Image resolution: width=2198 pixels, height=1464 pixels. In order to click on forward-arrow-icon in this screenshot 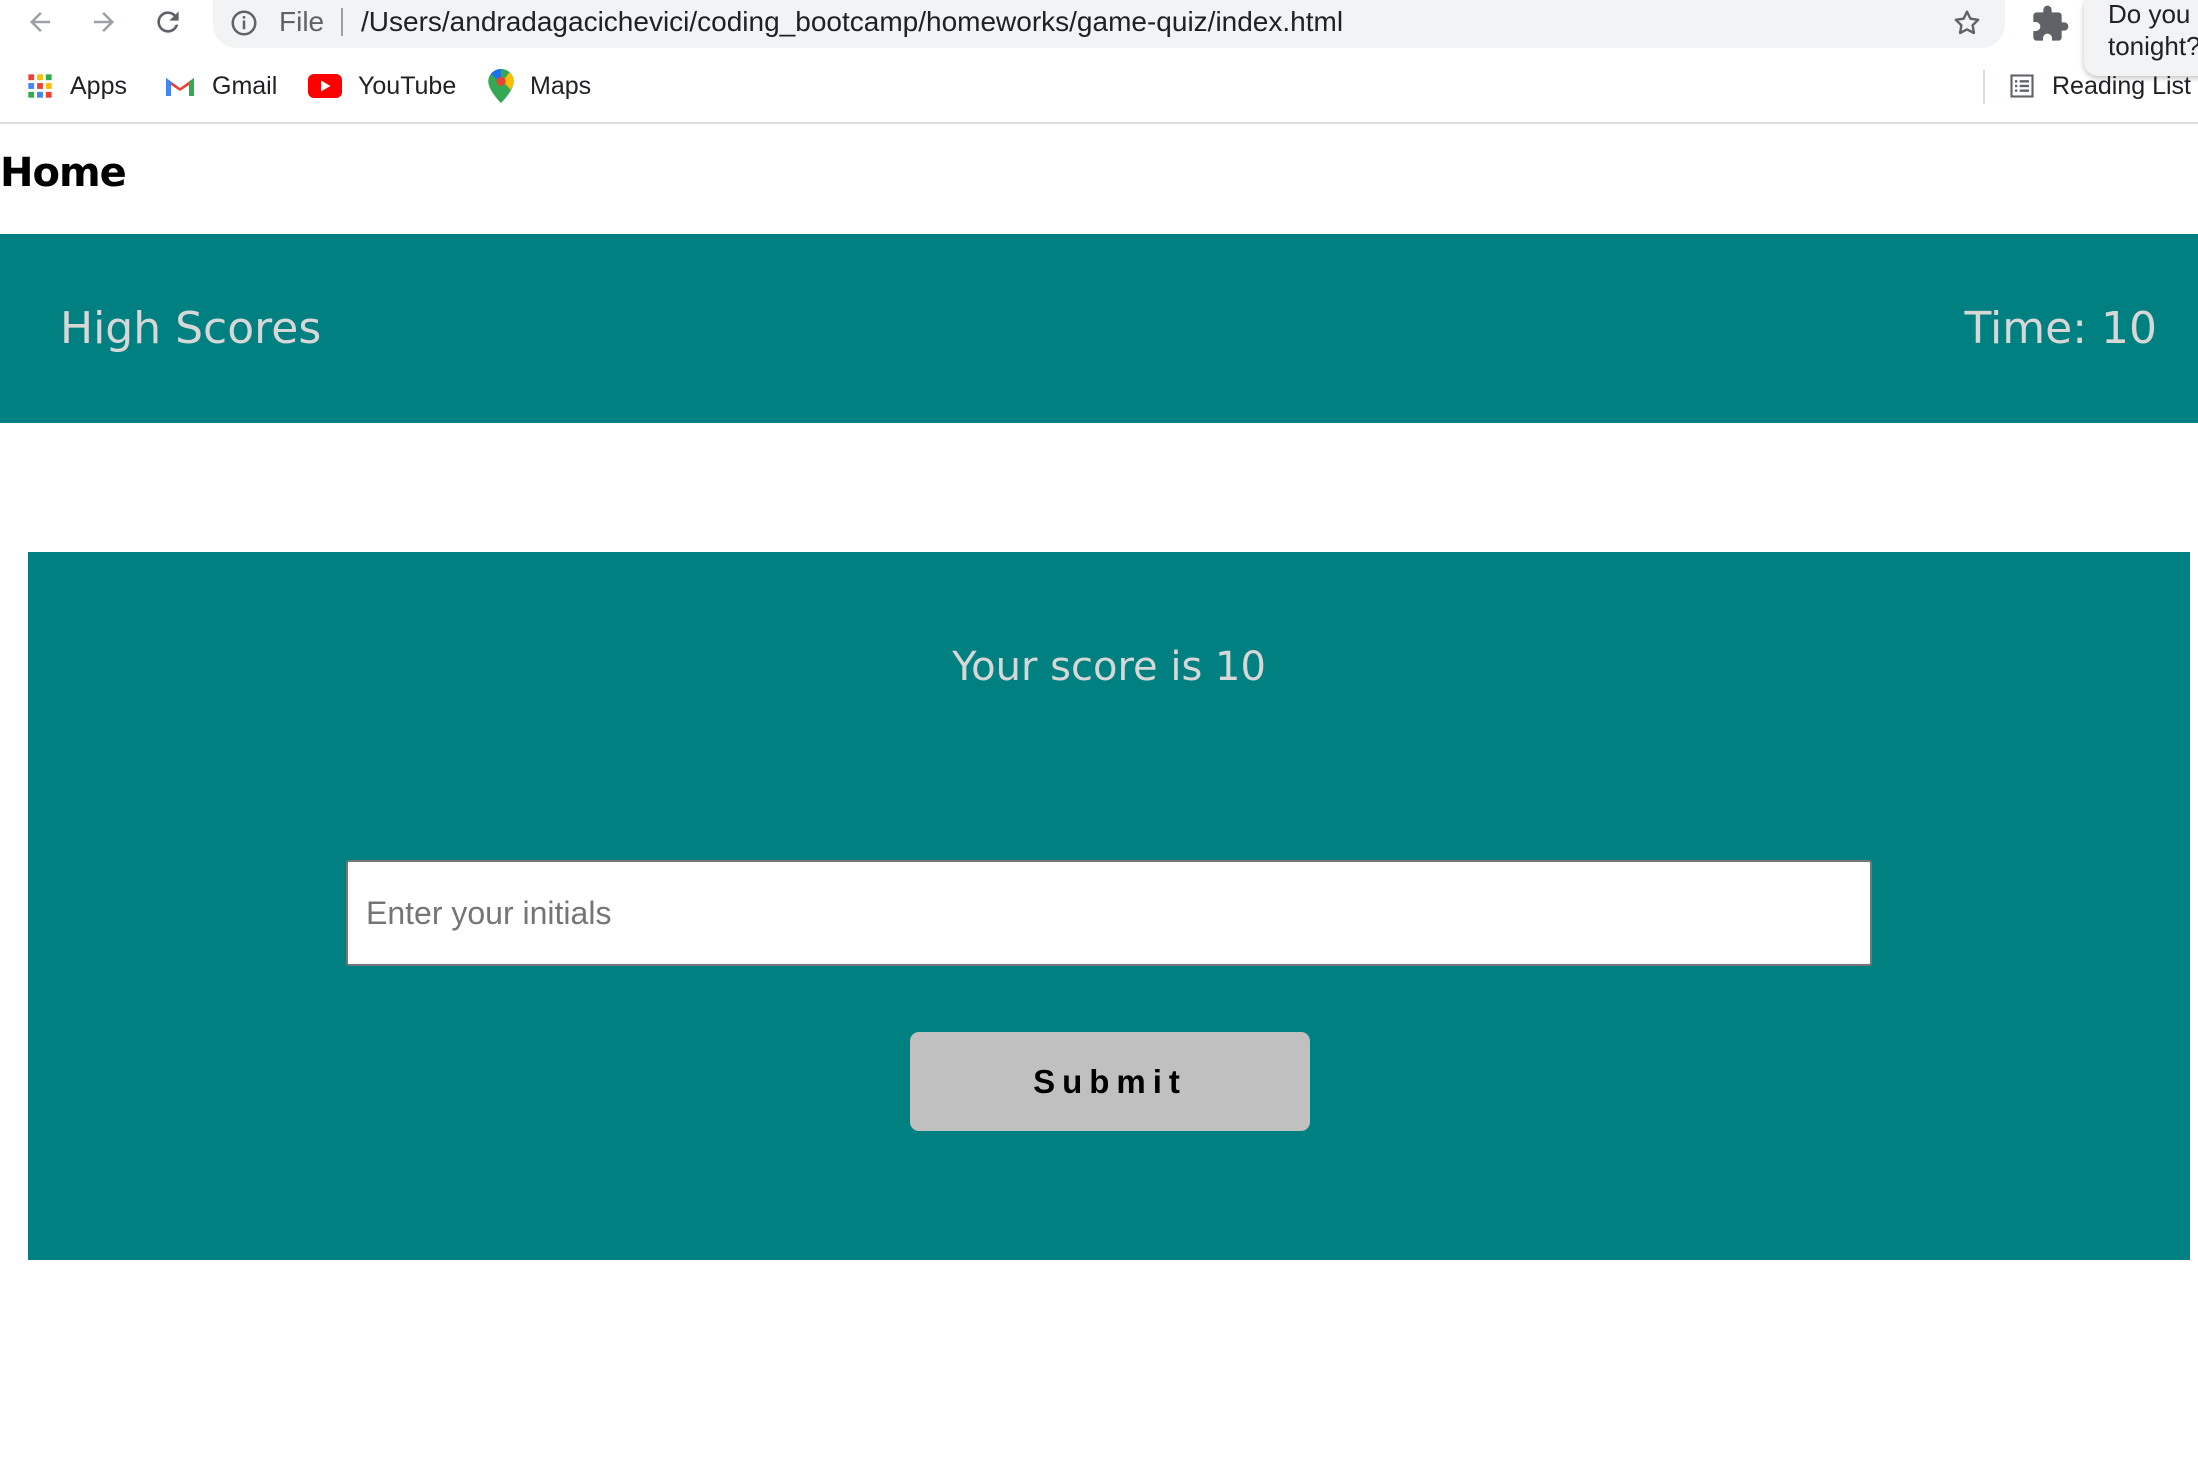, I will do `click(104, 22)`.